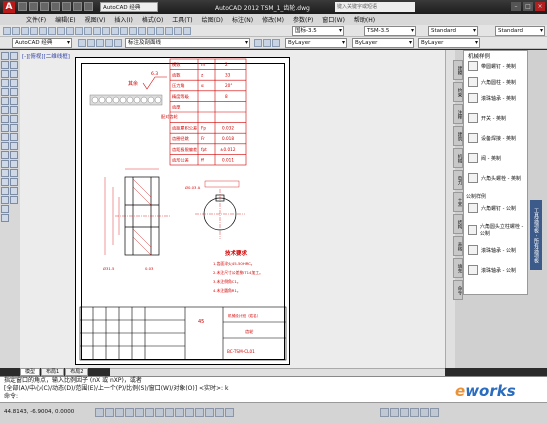 Image resolution: width=547 pixels, height=423 pixels. I want to click on ellipse-icon, so click(5, 137).